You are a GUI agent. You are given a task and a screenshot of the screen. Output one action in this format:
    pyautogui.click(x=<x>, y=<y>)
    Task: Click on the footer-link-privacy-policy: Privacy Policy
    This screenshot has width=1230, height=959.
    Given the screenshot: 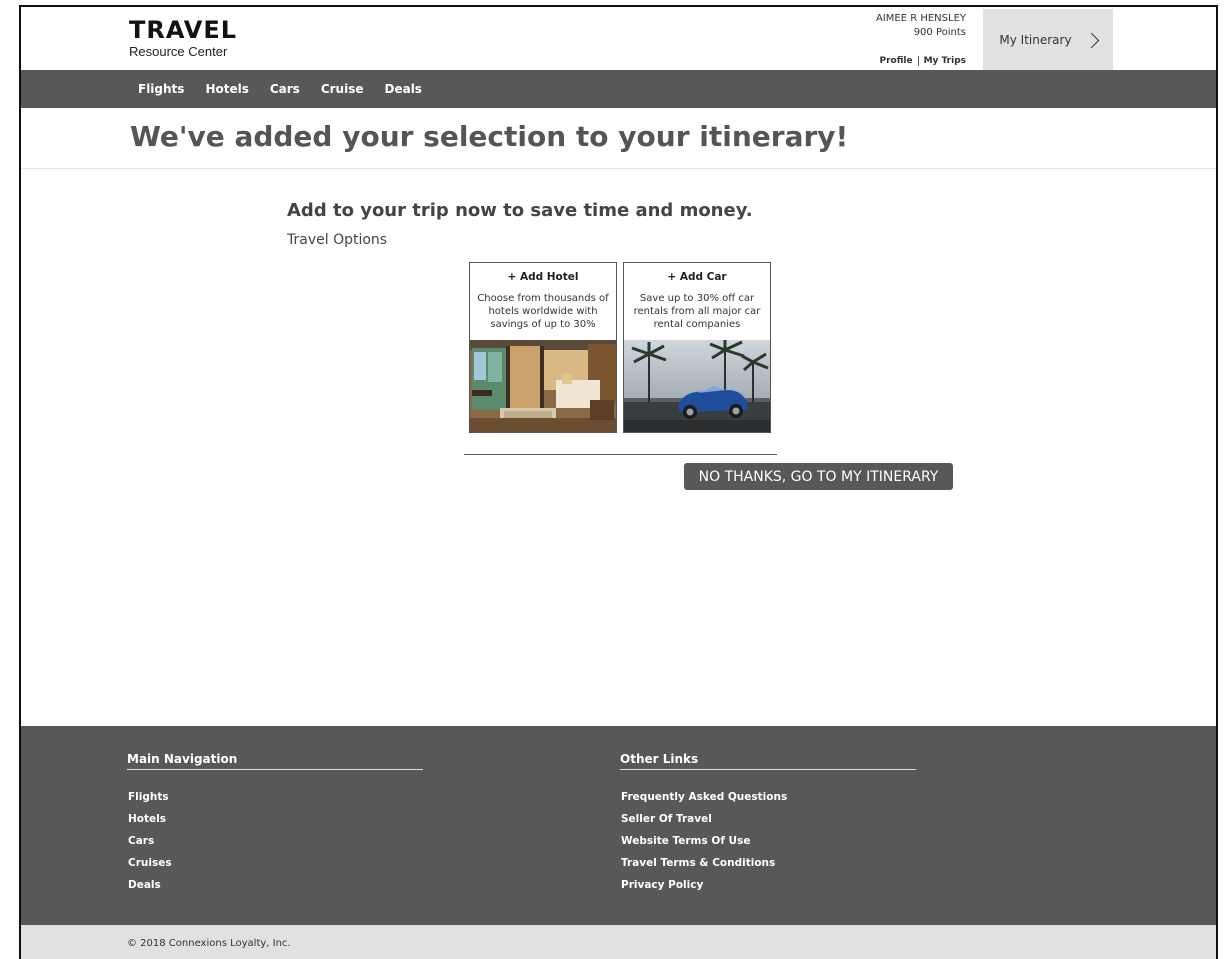 What is the action you would take?
    pyautogui.click(x=768, y=885)
    